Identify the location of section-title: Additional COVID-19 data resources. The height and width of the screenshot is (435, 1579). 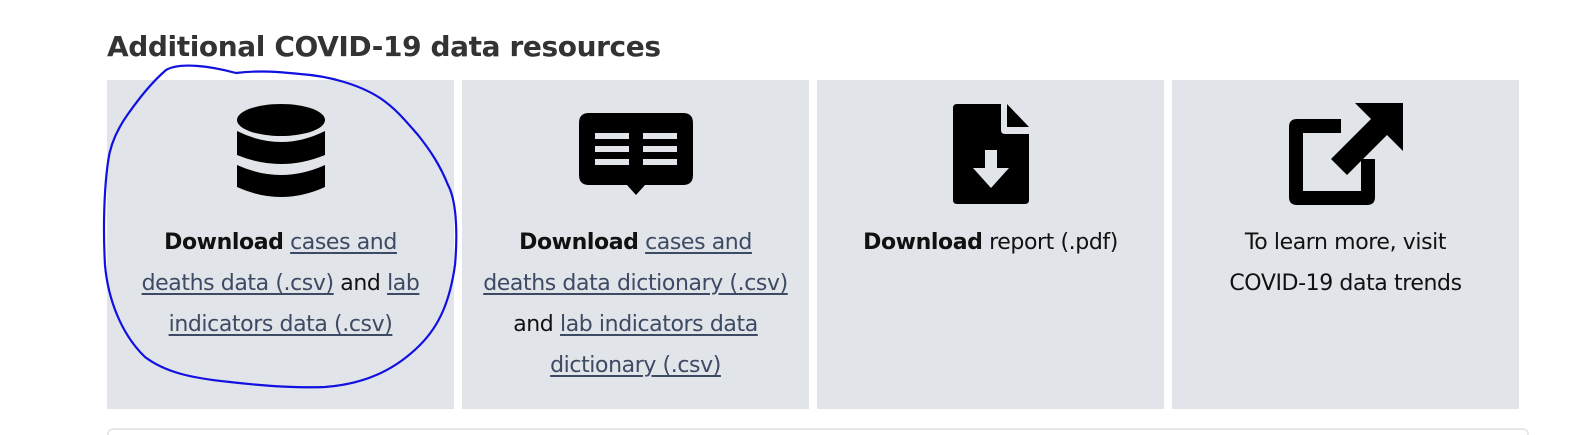
(384, 46).